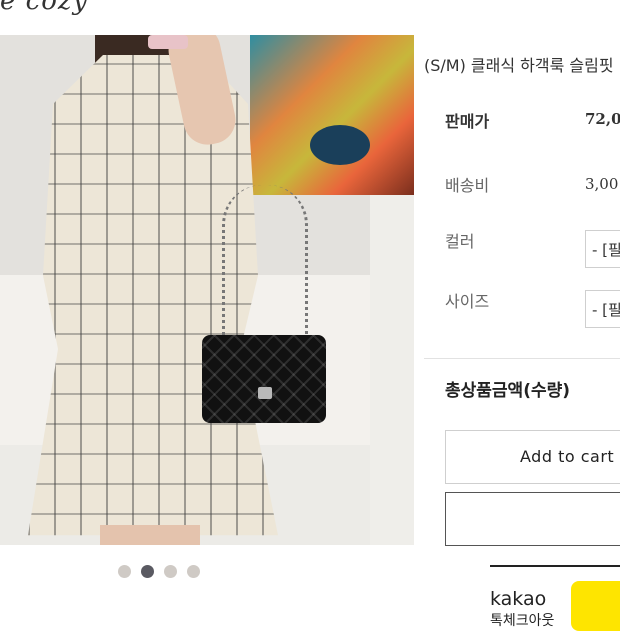 The image size is (620, 631). What do you see at coordinates (332, 115) in the screenshot?
I see `photo-painting` at bounding box center [332, 115].